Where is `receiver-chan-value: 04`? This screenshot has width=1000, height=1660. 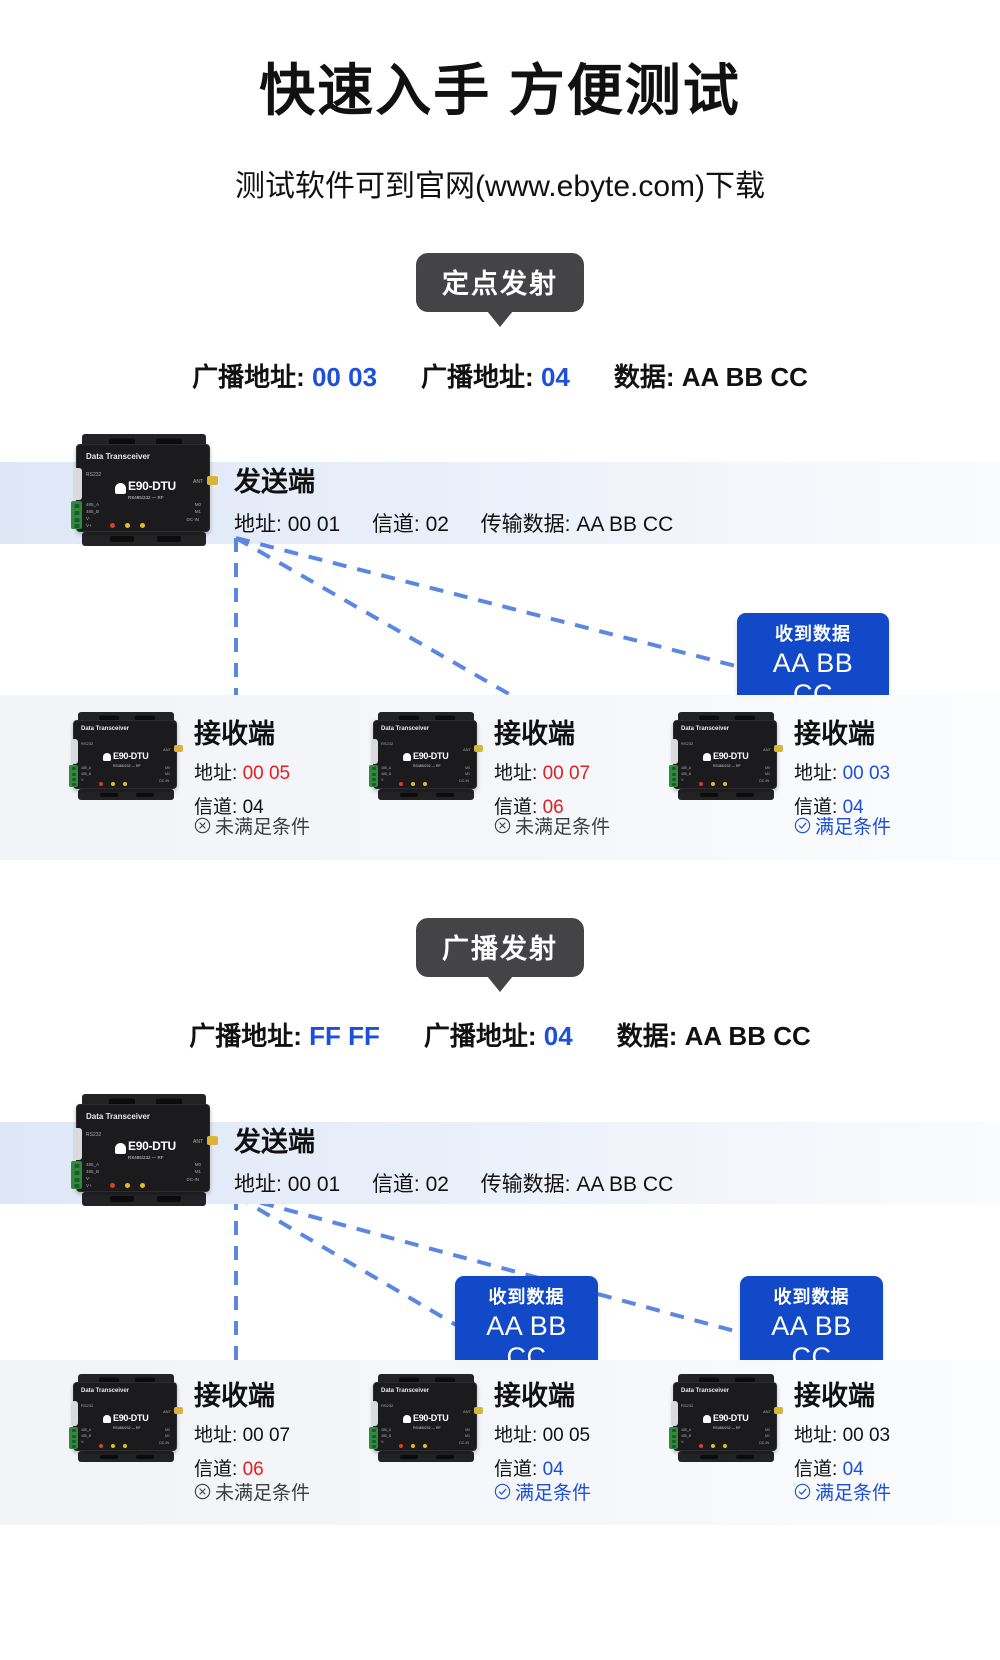 receiver-chan-value: 04 is located at coordinates (553, 1469).